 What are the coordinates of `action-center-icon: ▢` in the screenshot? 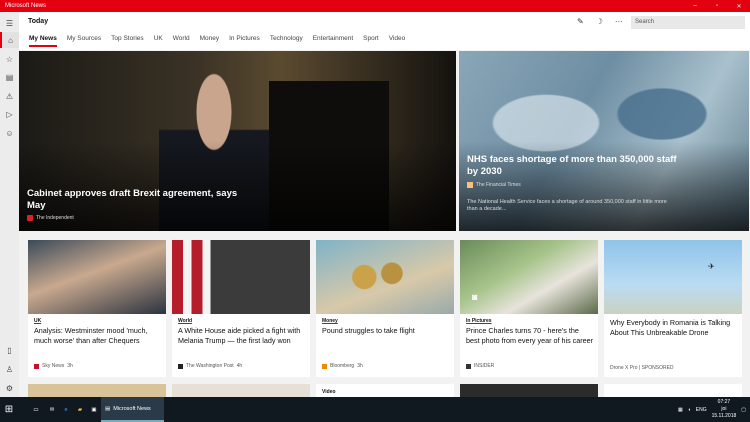 It's located at (743, 410).